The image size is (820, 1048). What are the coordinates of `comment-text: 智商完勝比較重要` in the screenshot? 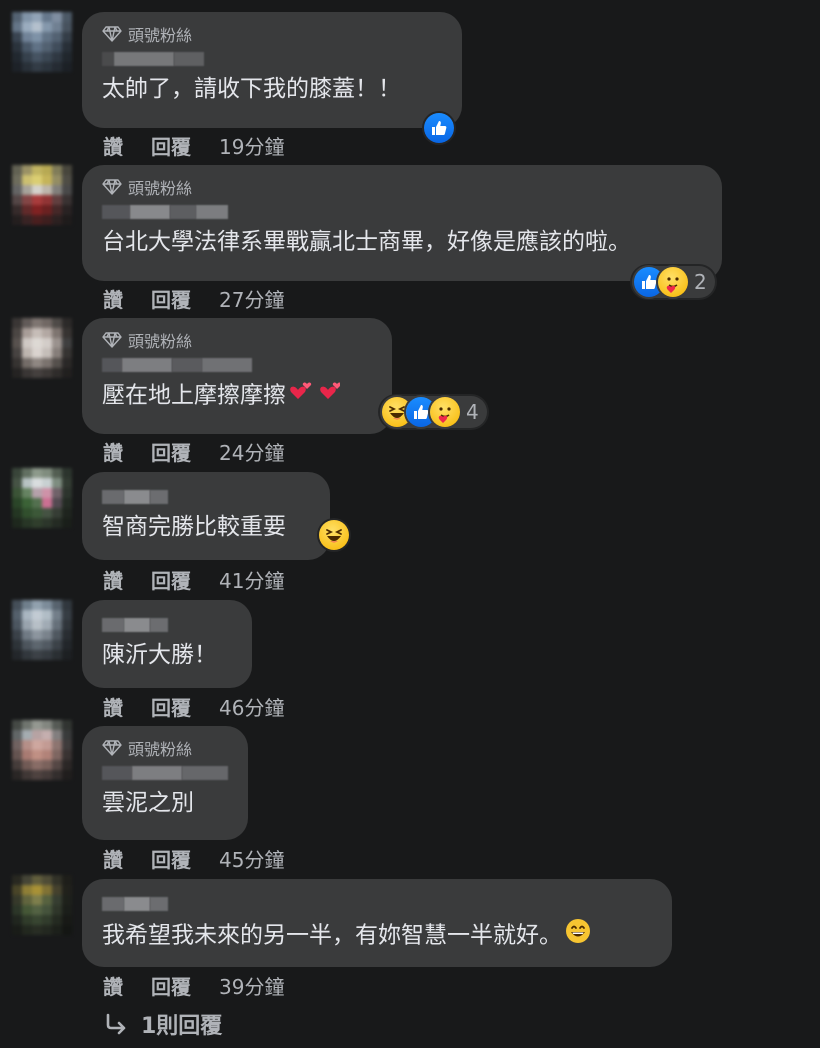 It's located at (194, 527).